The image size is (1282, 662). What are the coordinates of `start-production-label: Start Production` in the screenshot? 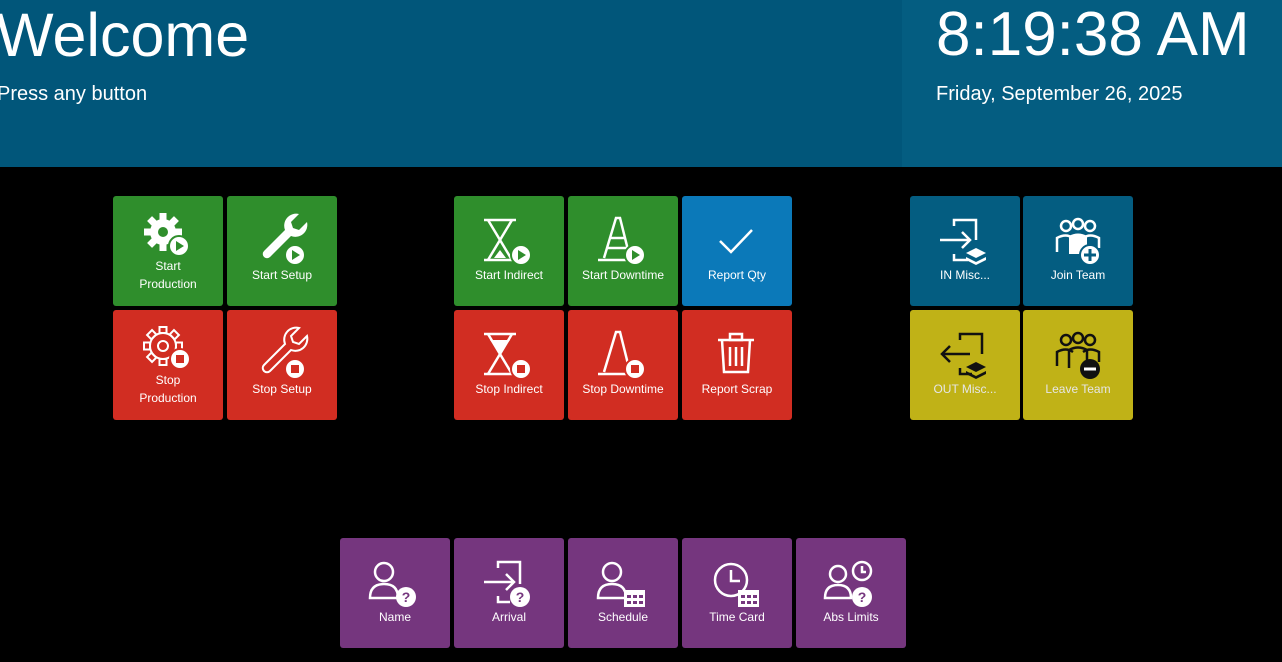 It's located at (168, 275).